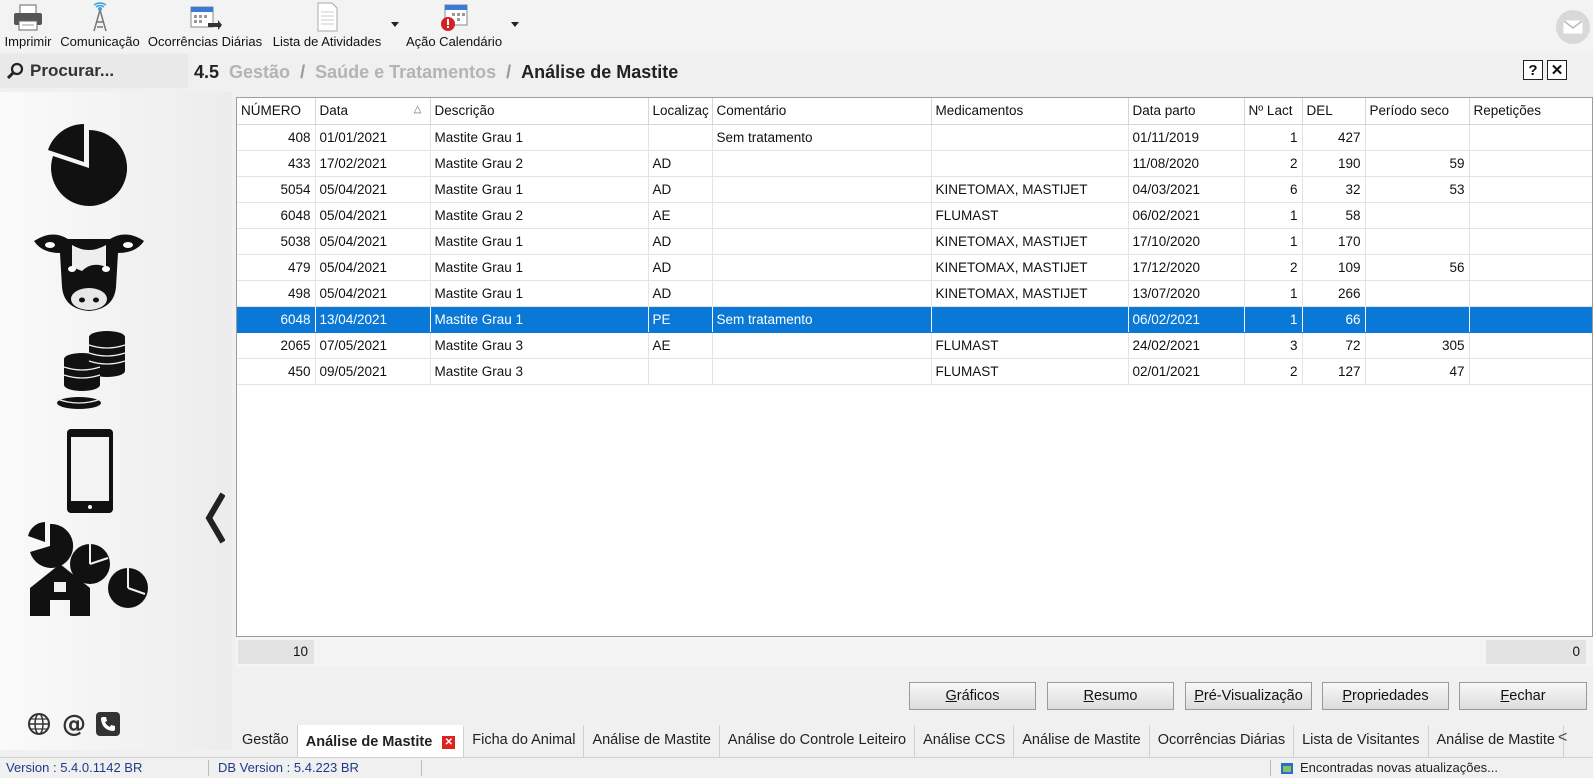 Image resolution: width=1593 pixels, height=778 pixels. I want to click on tab-analise-ccs: Análise CCS, so click(965, 741).